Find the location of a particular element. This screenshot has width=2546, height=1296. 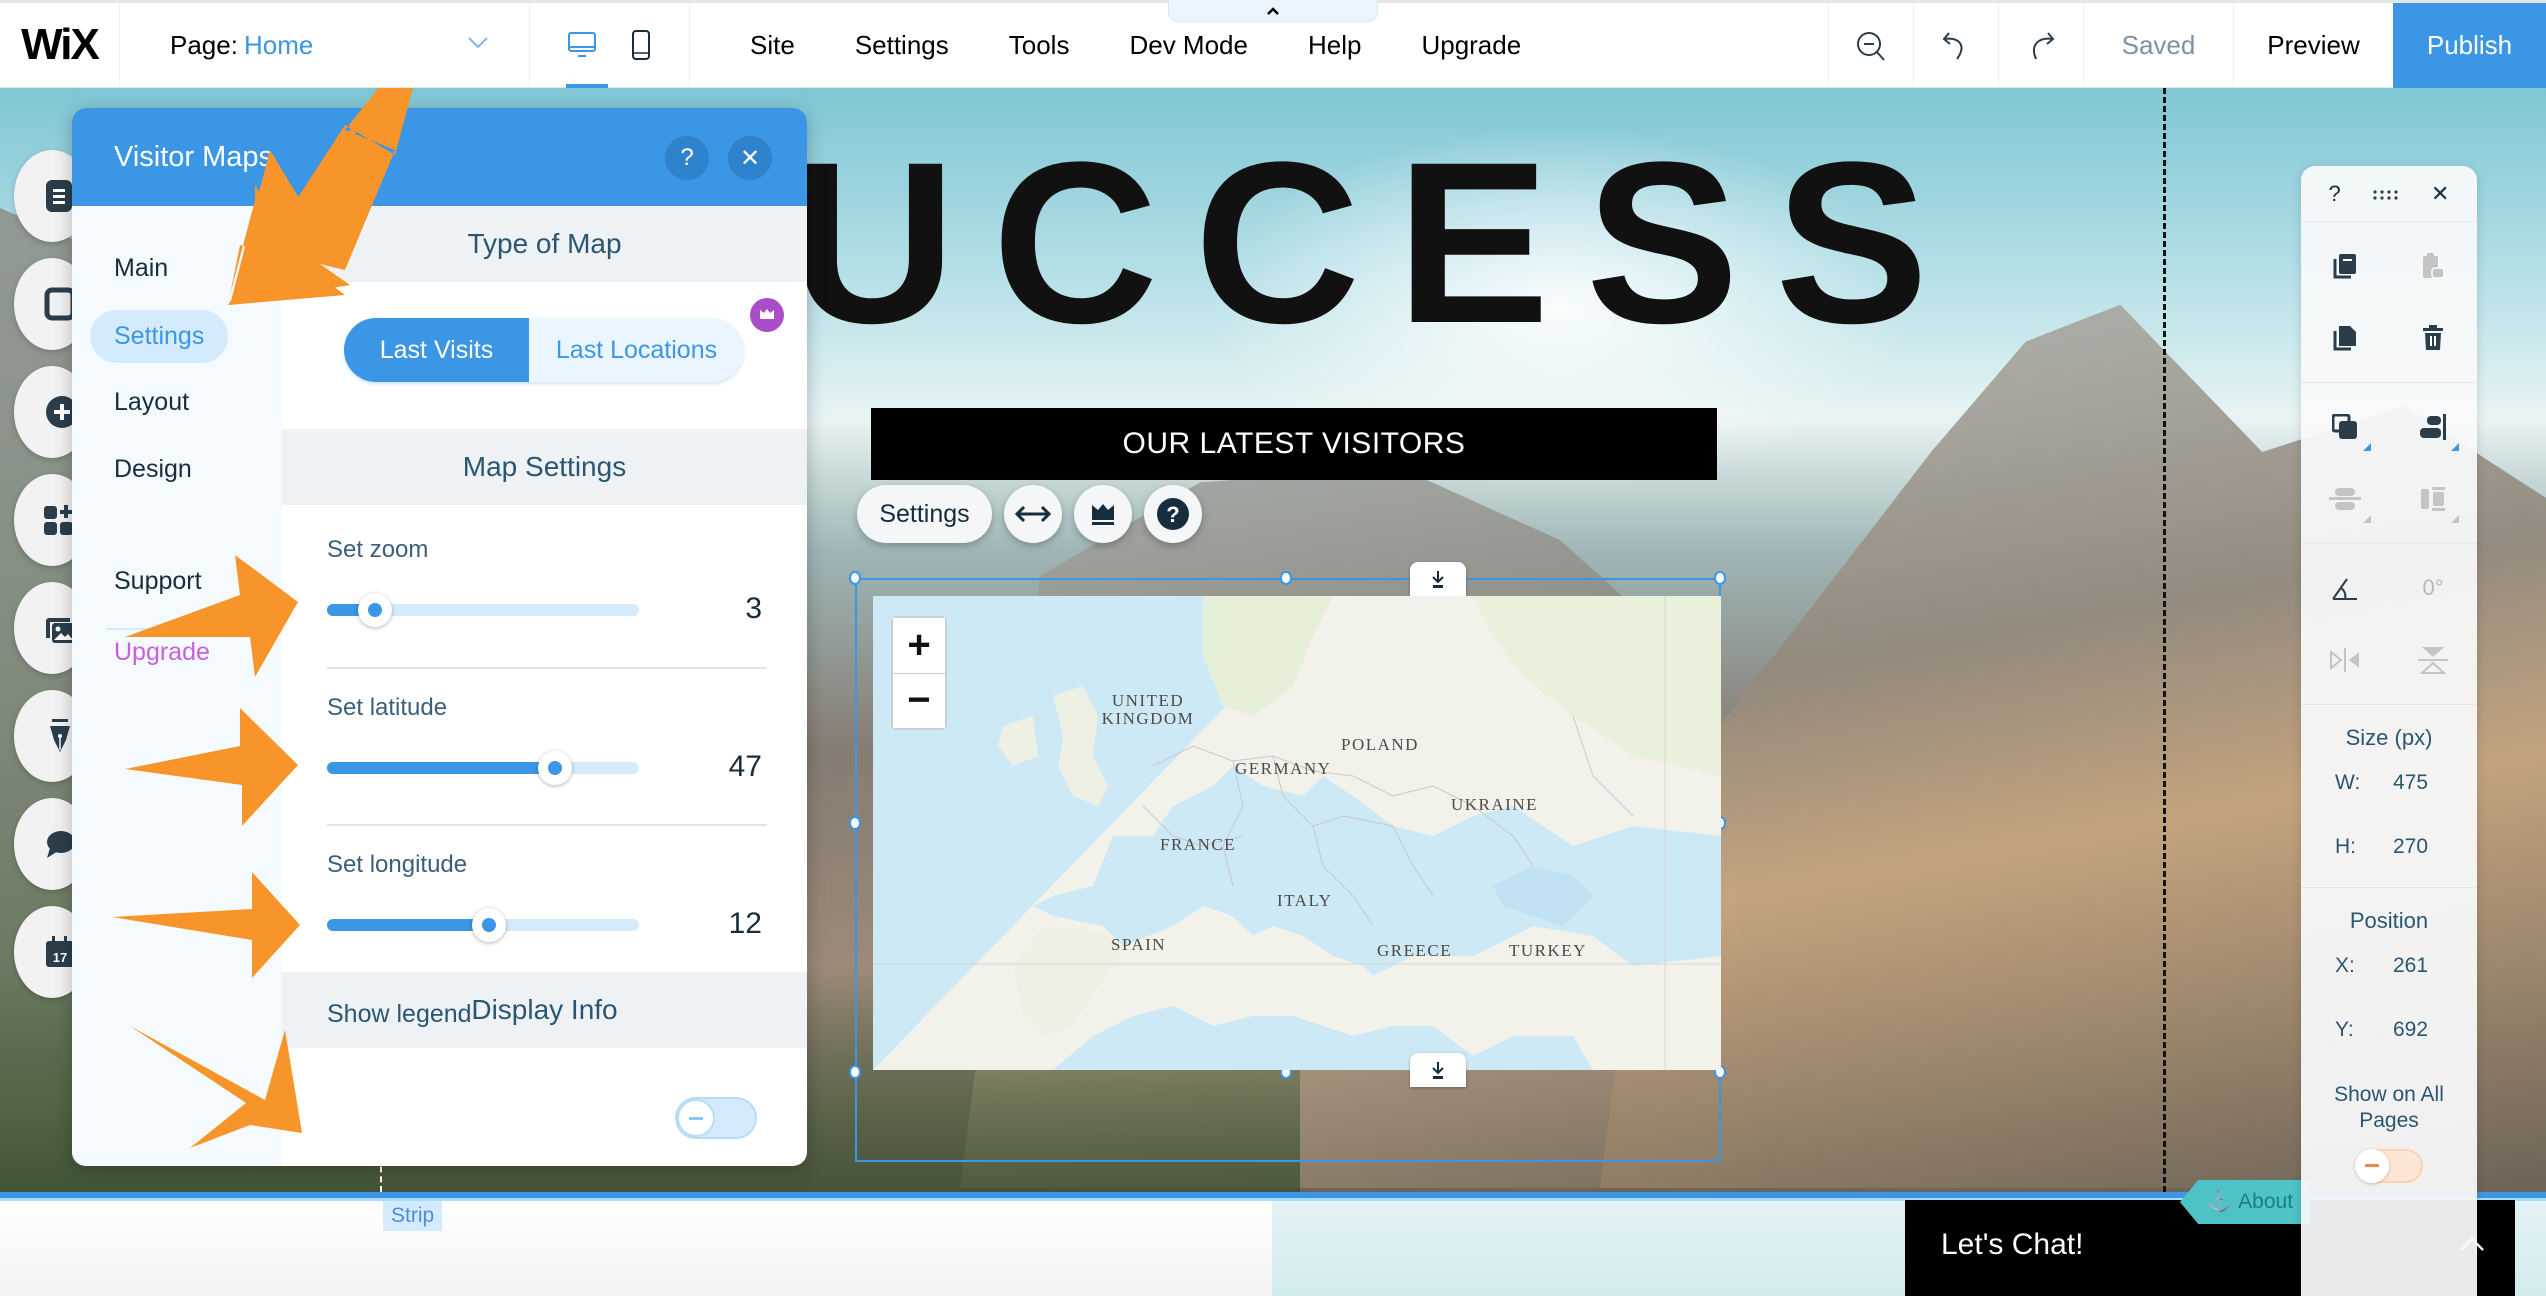

stretch-icon is located at coordinates (1033, 514).